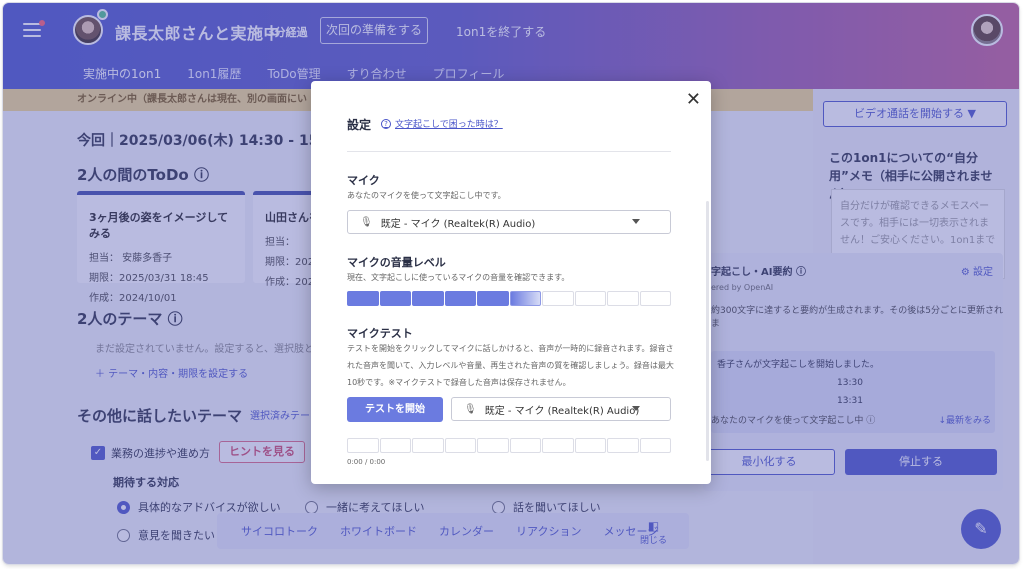 The width and height of the screenshot is (1024, 569). I want to click on mic-select-value: 既定 - マイク (Realtek(R) Audio), so click(458, 224).